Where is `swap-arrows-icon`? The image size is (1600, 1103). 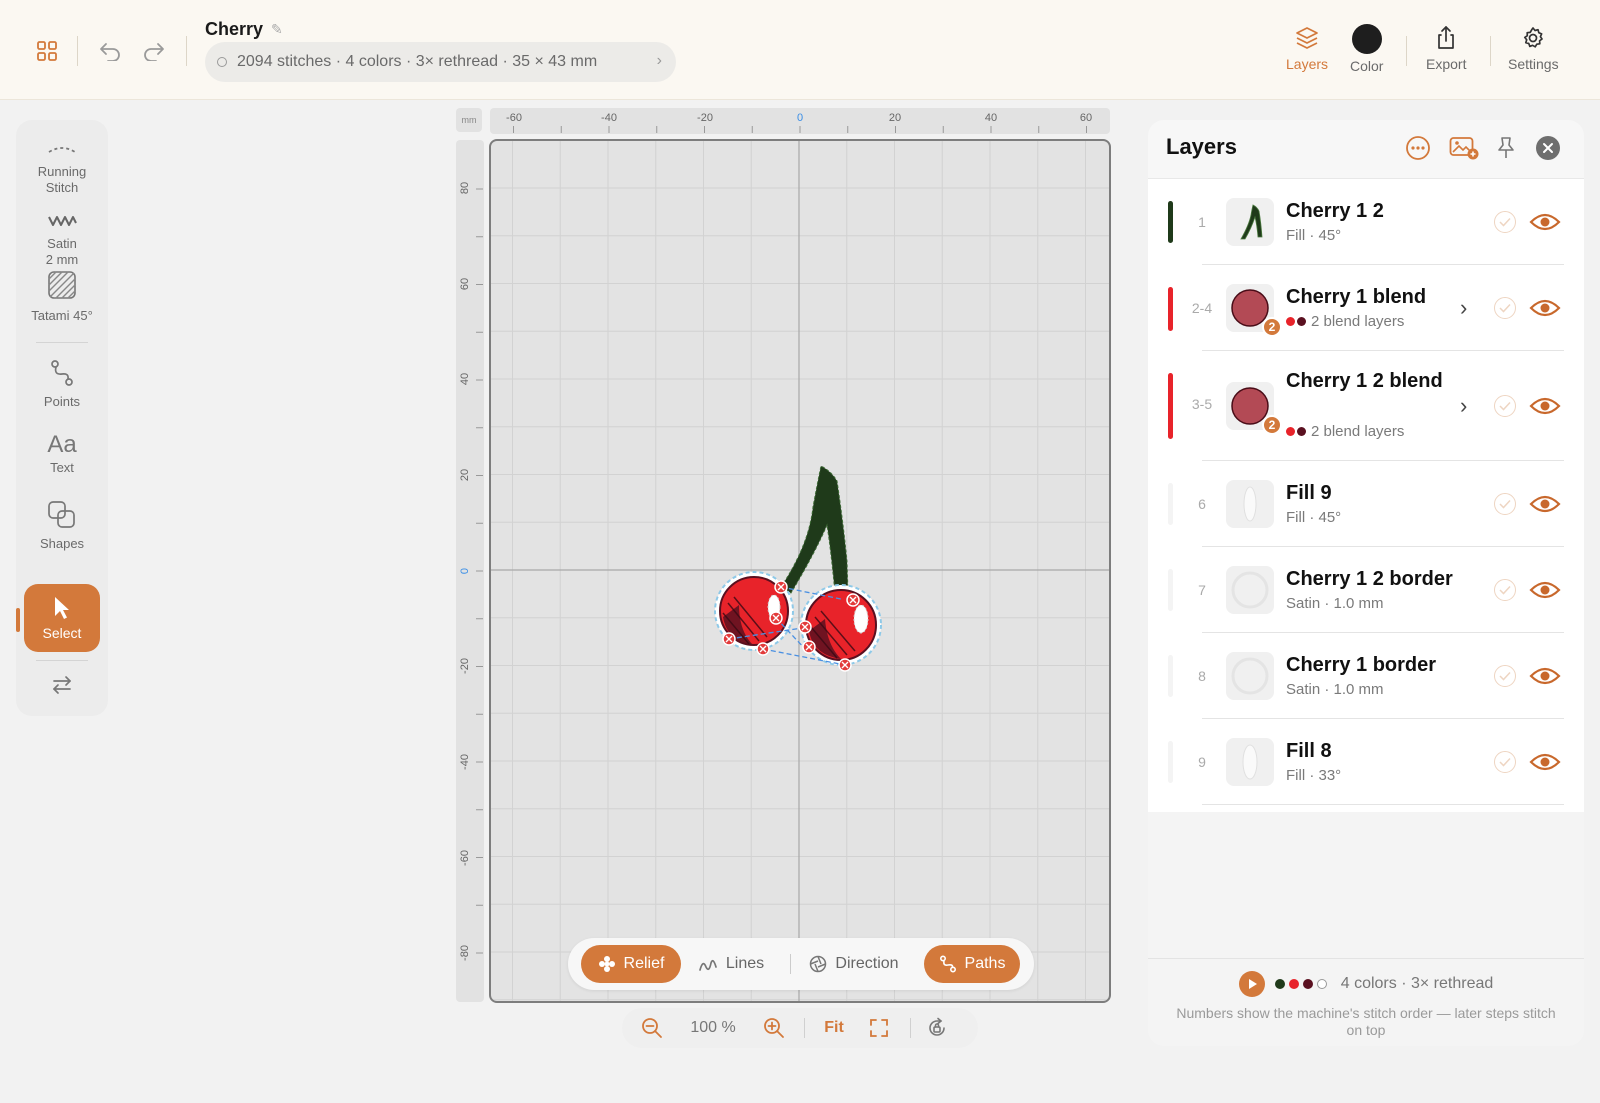
swap-arrows-icon is located at coordinates (62, 685).